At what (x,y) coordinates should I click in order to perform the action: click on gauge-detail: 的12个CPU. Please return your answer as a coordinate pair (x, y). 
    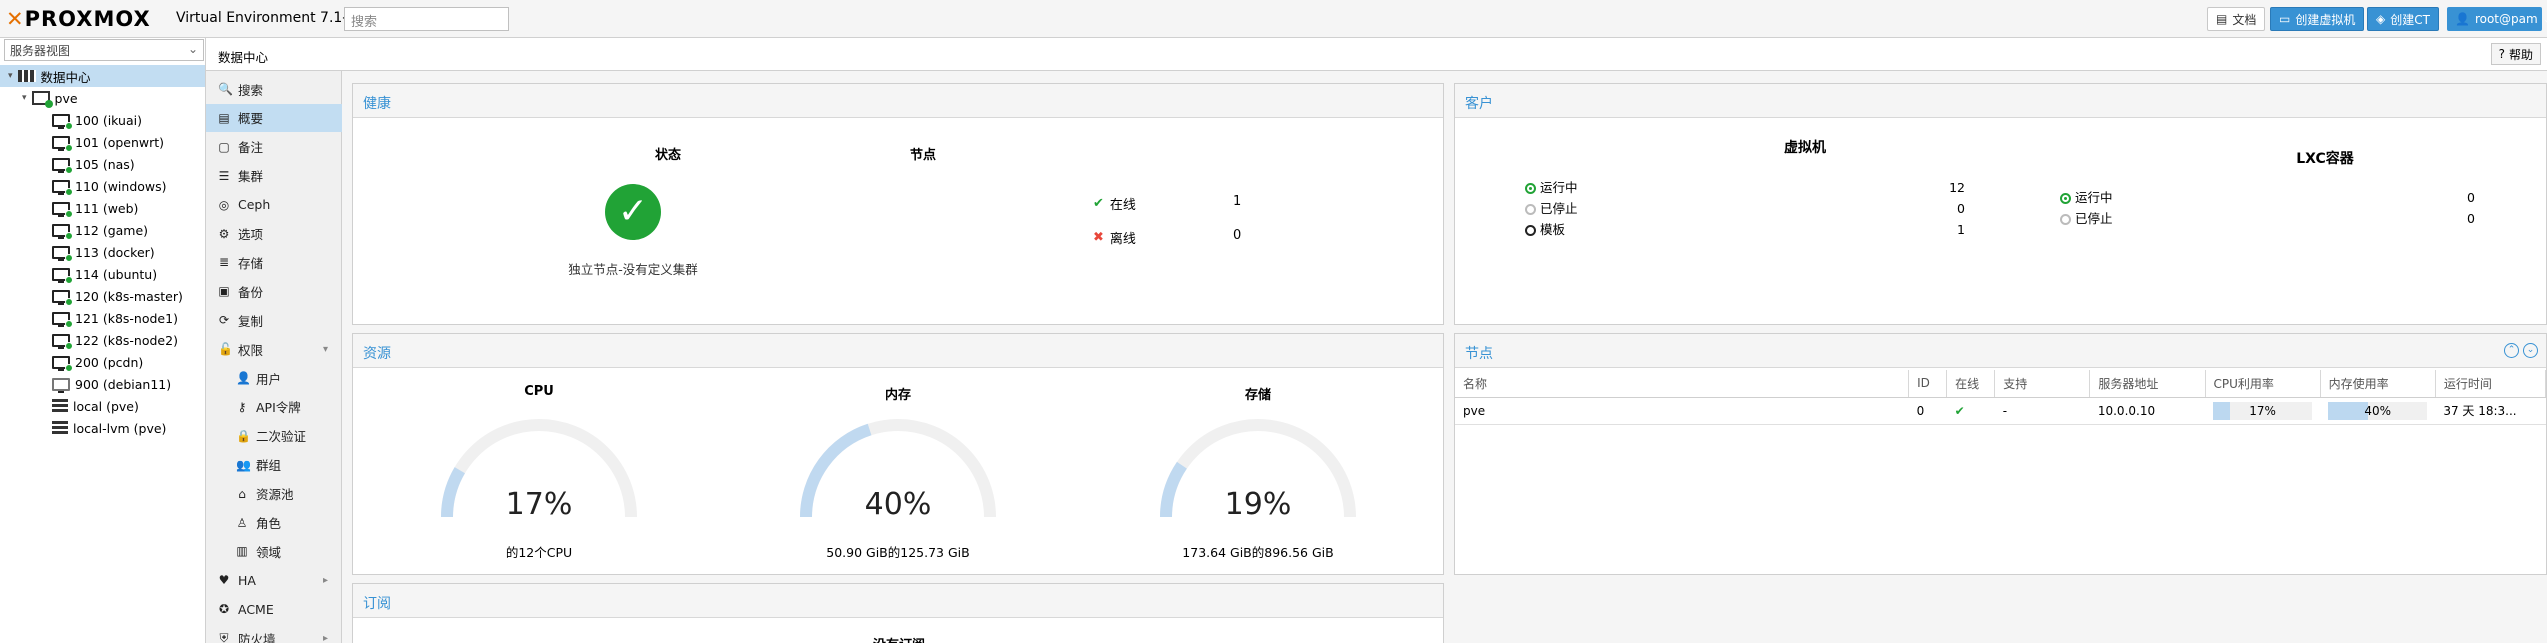
    Looking at the image, I should click on (539, 552).